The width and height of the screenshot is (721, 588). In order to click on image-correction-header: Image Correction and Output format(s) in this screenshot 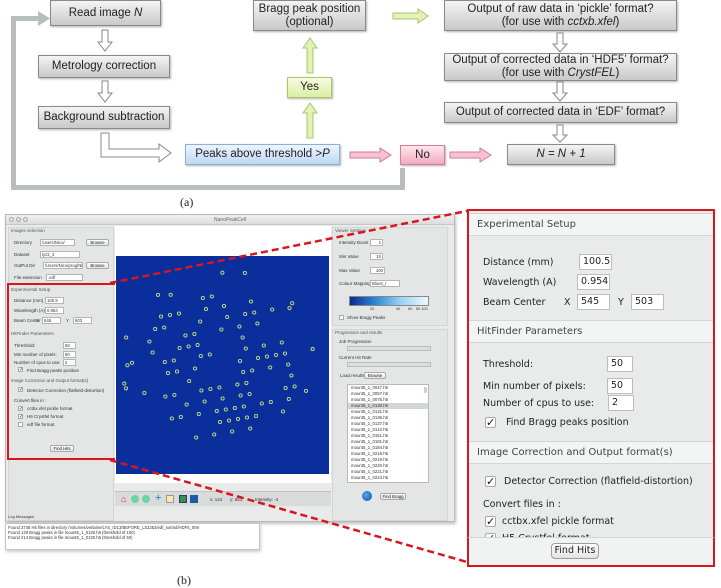, I will do `click(591, 452)`.